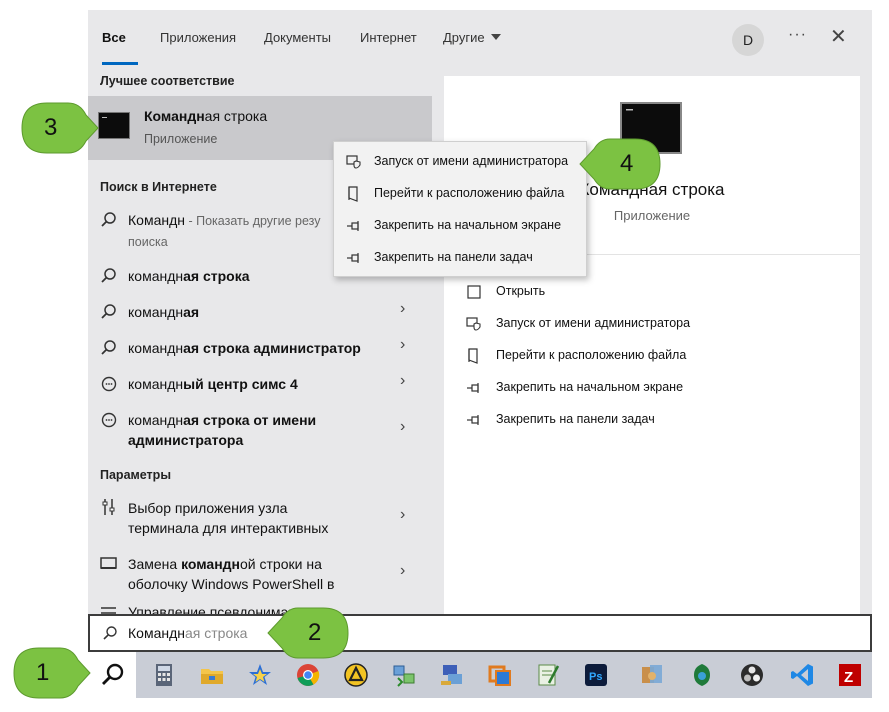 This screenshot has height=712, width=889. Describe the element at coordinates (652, 675) in the screenshot. I see `handshake-app-icon` at that location.